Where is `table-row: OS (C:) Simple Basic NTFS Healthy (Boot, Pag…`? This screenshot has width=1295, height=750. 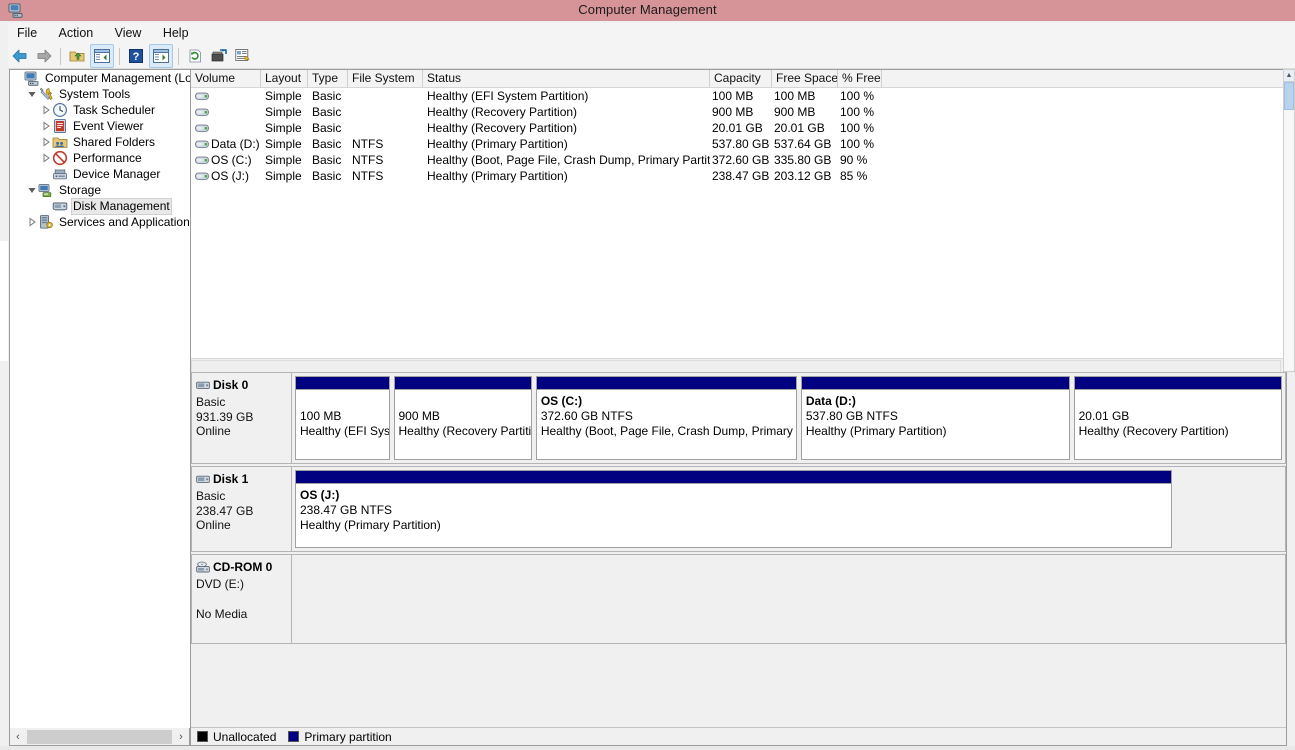
table-row: OS (C:) Simple Basic NTFS Healthy (Boot, Pag… is located at coordinates (738, 160).